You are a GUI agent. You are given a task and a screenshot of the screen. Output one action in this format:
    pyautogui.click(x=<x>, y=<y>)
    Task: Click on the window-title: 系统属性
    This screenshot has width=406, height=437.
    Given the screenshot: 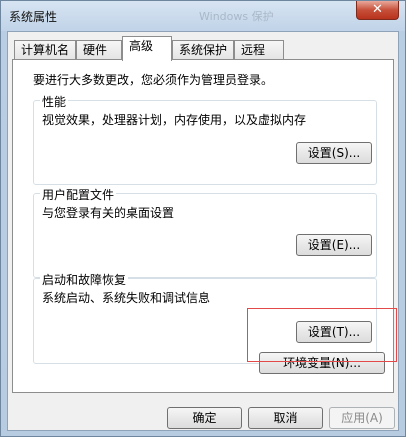 What is the action you would take?
    pyautogui.click(x=33, y=17)
    